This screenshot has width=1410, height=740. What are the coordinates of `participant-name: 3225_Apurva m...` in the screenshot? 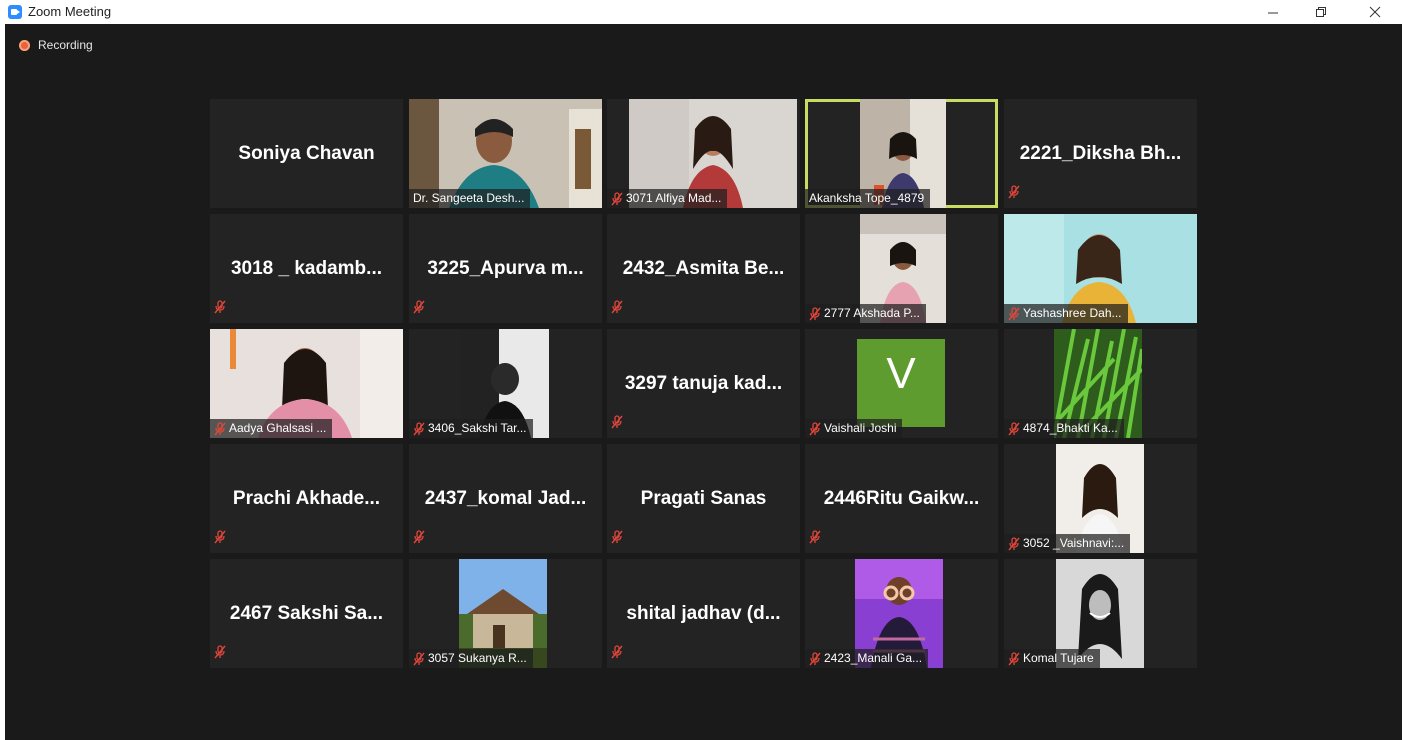 It's located at (505, 268).